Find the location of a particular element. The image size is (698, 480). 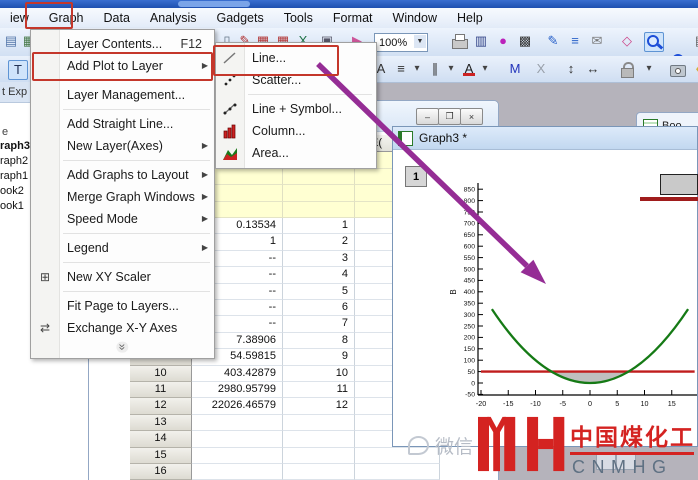

v-spacing-icon: ↕ is located at coordinates (571, 69).